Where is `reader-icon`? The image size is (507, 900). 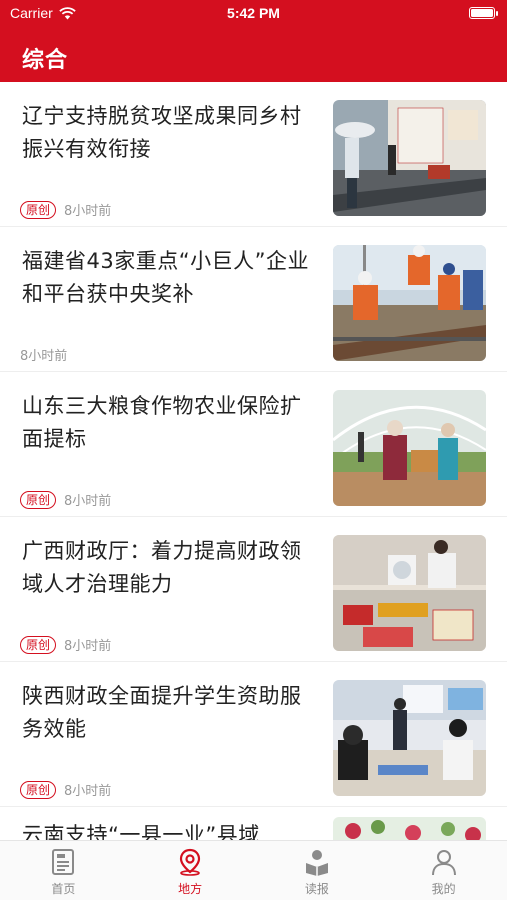 reader-icon is located at coordinates (316, 863).